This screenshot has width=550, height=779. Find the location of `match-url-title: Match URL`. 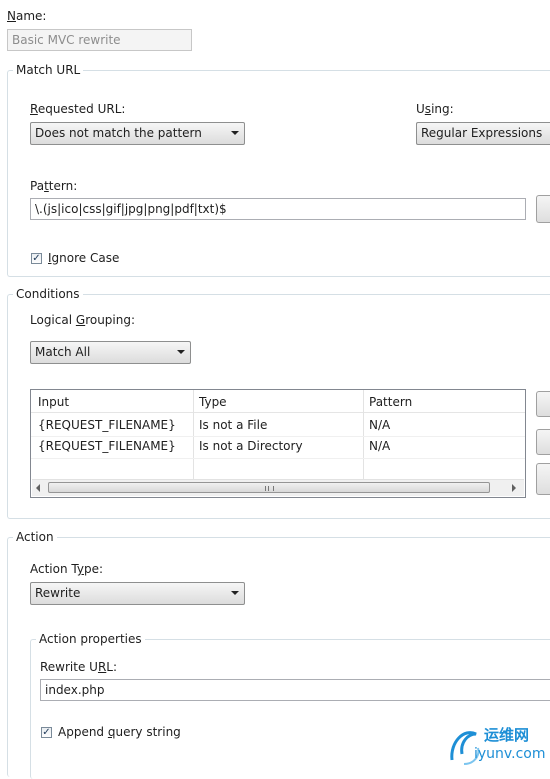

match-url-title: Match URL is located at coordinates (48, 70).